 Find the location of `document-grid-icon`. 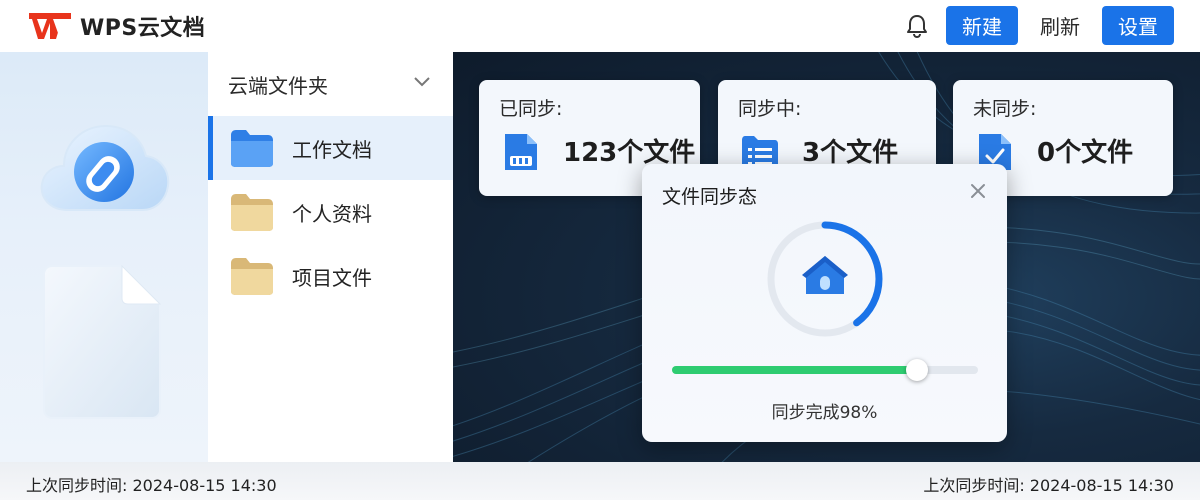

document-grid-icon is located at coordinates (521, 152).